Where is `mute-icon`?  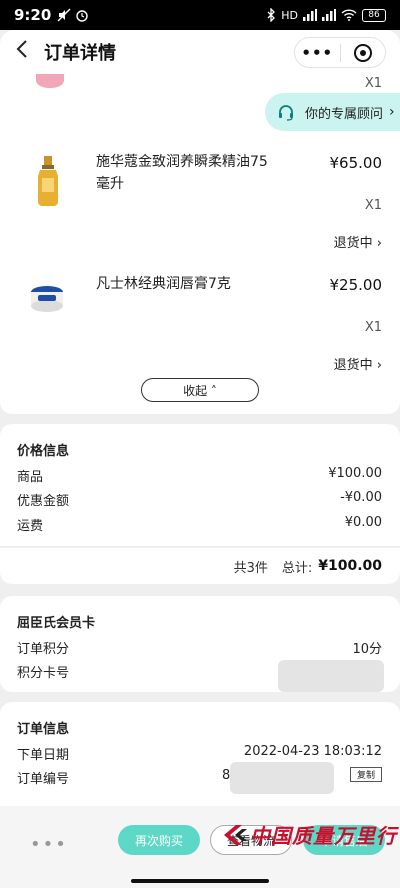 mute-icon is located at coordinates (64, 15).